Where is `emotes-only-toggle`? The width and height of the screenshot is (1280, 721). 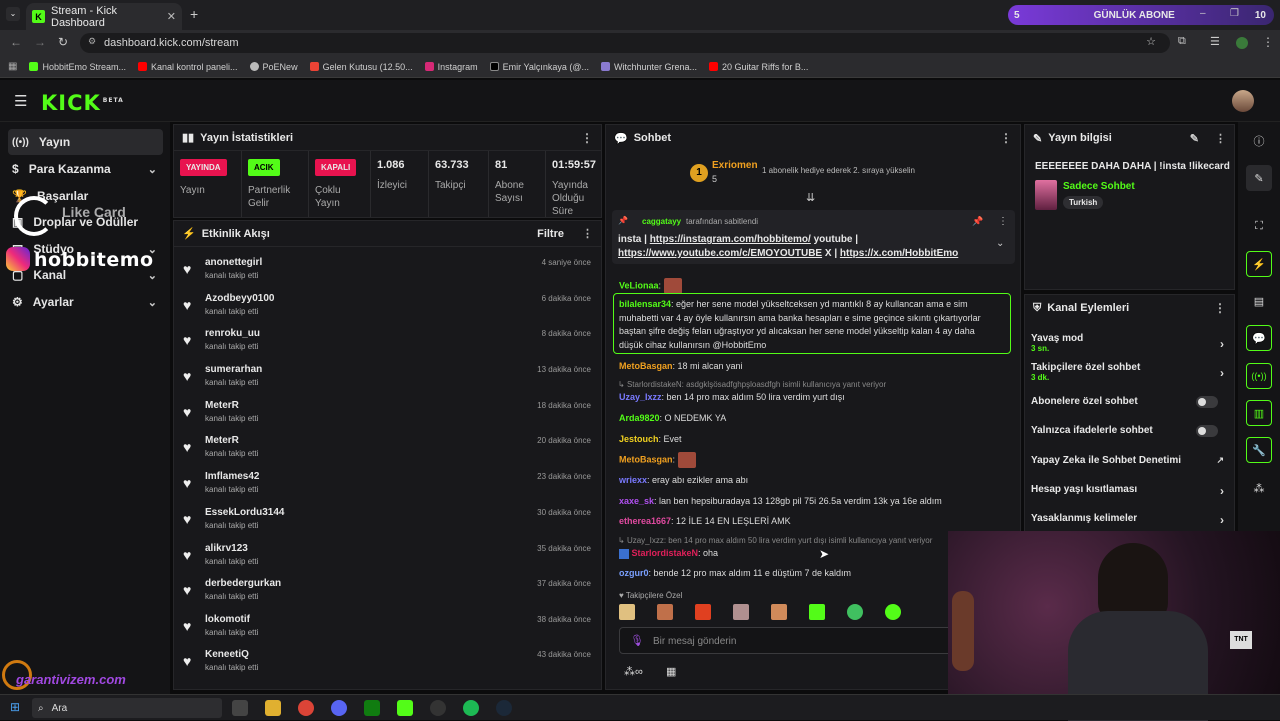 emotes-only-toggle is located at coordinates (1207, 431).